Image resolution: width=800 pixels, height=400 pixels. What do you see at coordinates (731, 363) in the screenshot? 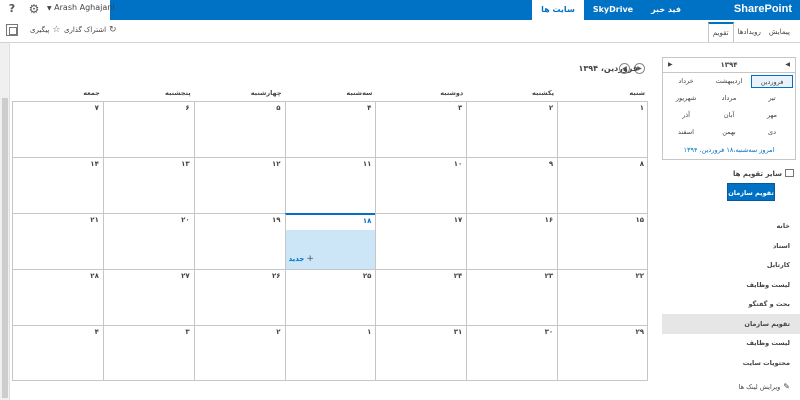
I see `quicklaunch-item: محتویات سایت` at bounding box center [731, 363].